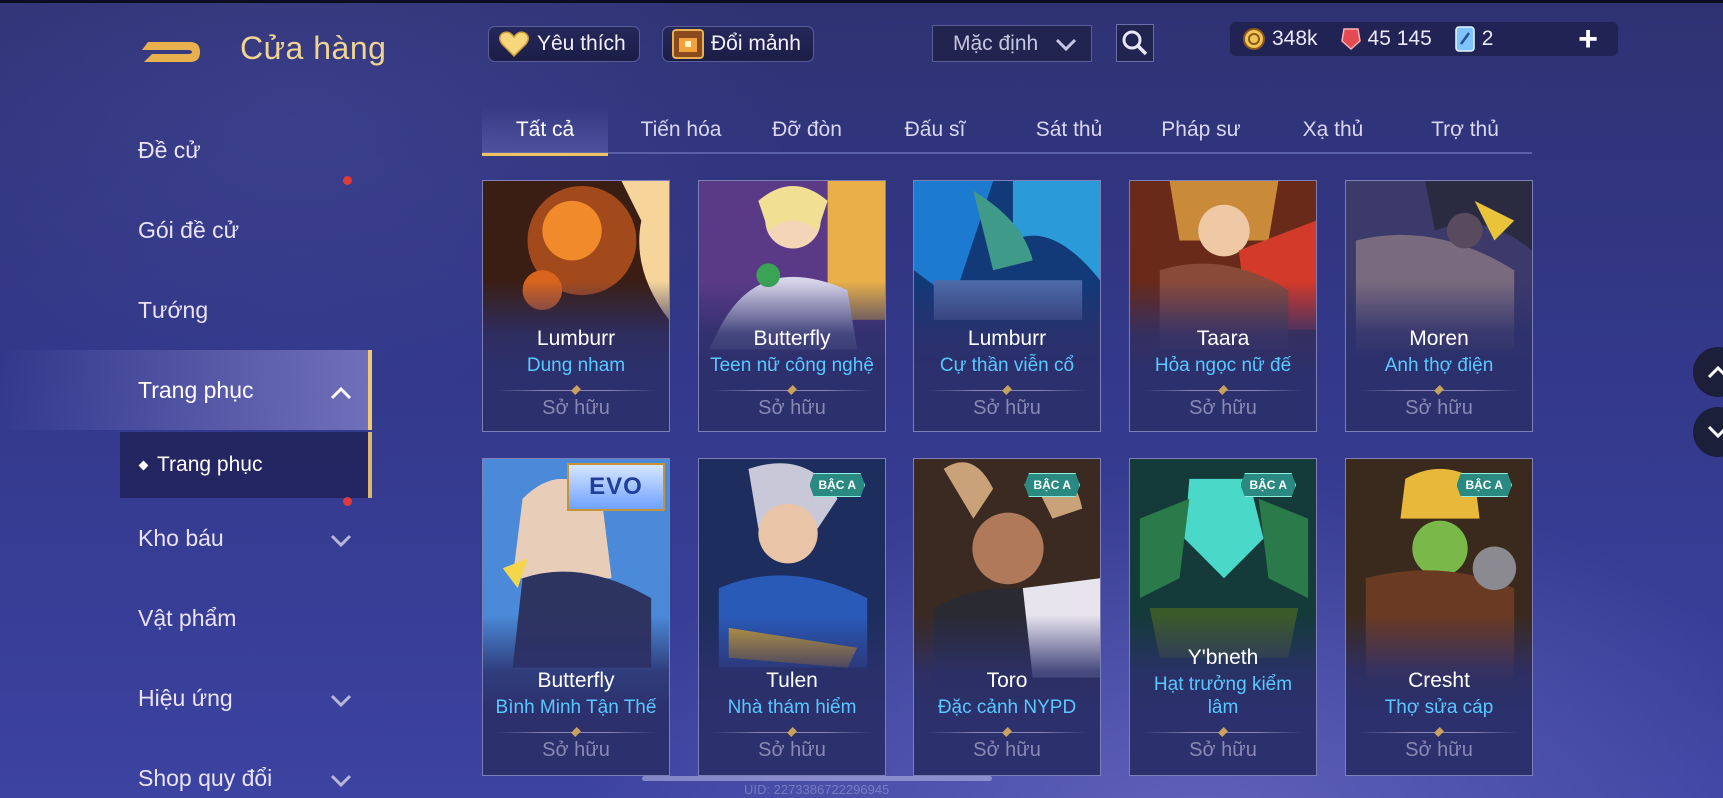  Describe the element at coordinates (173, 309) in the screenshot. I see `sidebar-item-label: Tướng` at that location.